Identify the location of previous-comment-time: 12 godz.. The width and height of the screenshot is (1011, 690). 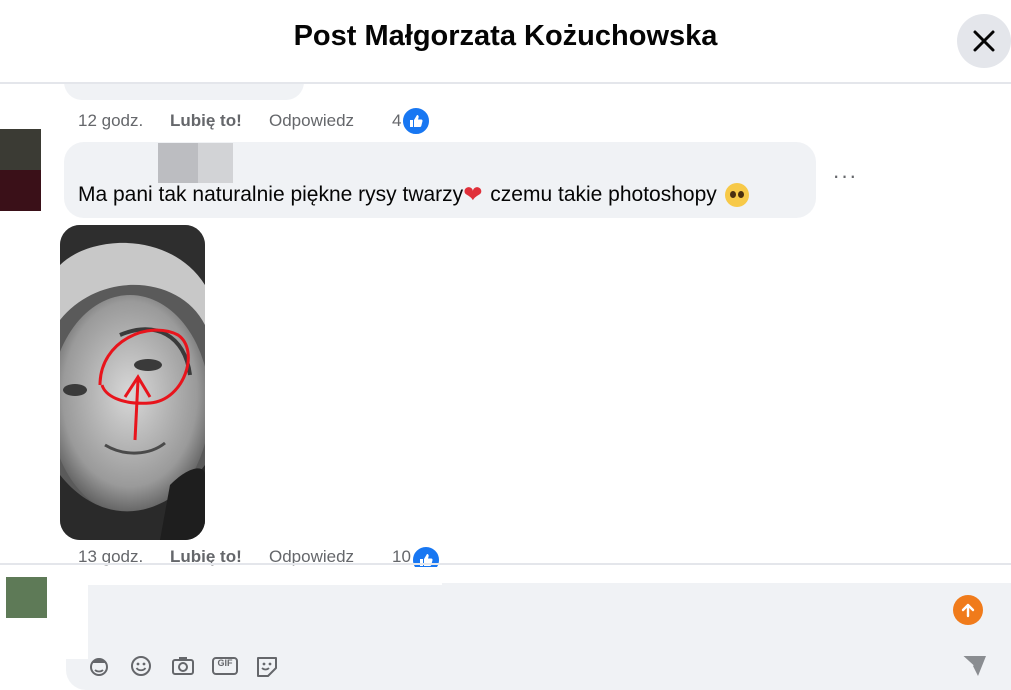
(124, 121).